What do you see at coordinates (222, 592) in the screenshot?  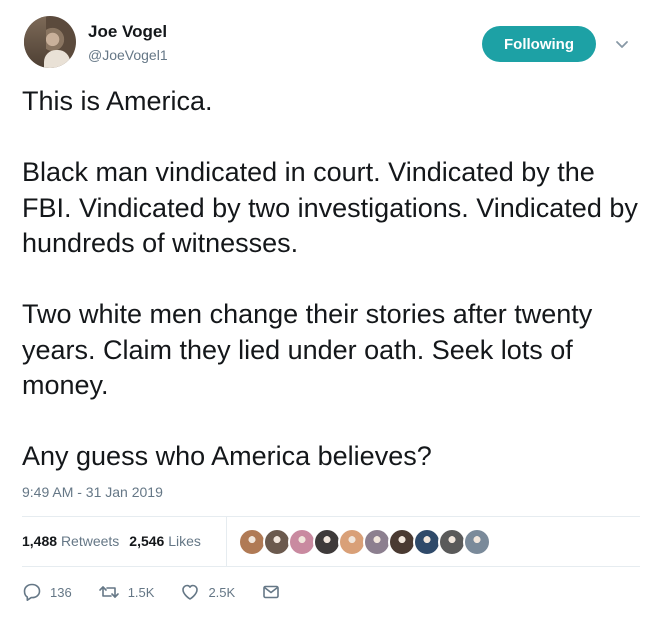 I see `like-count: 2.5K` at bounding box center [222, 592].